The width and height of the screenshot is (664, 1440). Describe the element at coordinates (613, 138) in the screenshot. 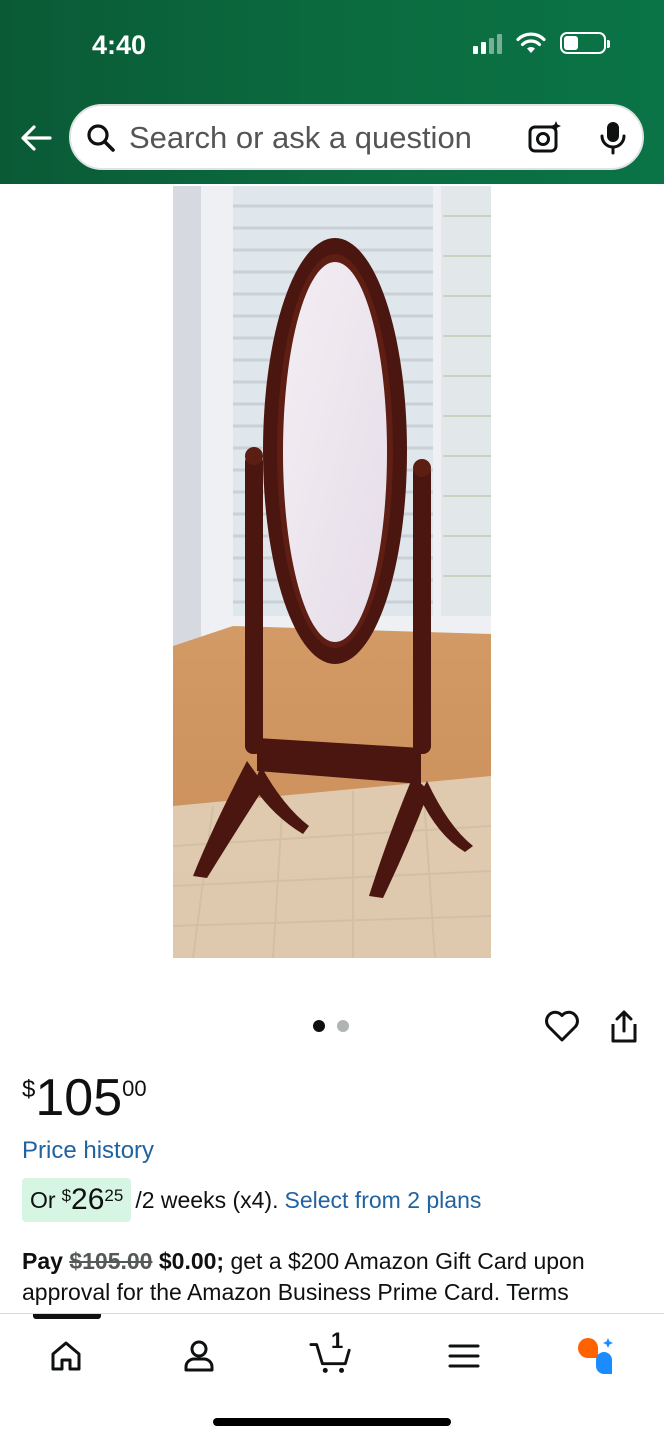

I see `microphone-icon` at that location.